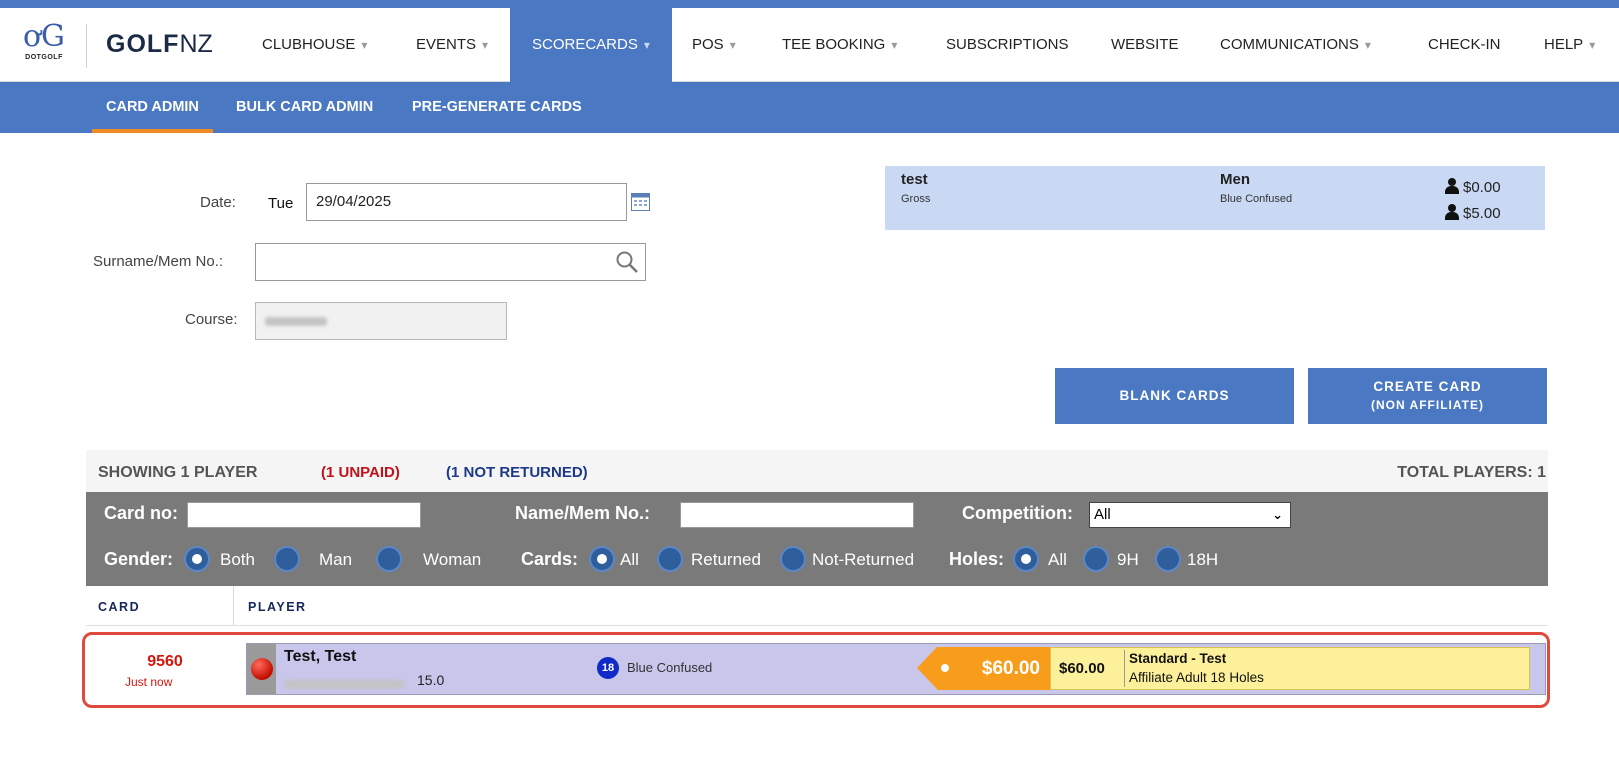 Image resolution: width=1619 pixels, height=769 pixels. Describe the element at coordinates (1564, 44) in the screenshot. I see `nav-label: HELP` at that location.